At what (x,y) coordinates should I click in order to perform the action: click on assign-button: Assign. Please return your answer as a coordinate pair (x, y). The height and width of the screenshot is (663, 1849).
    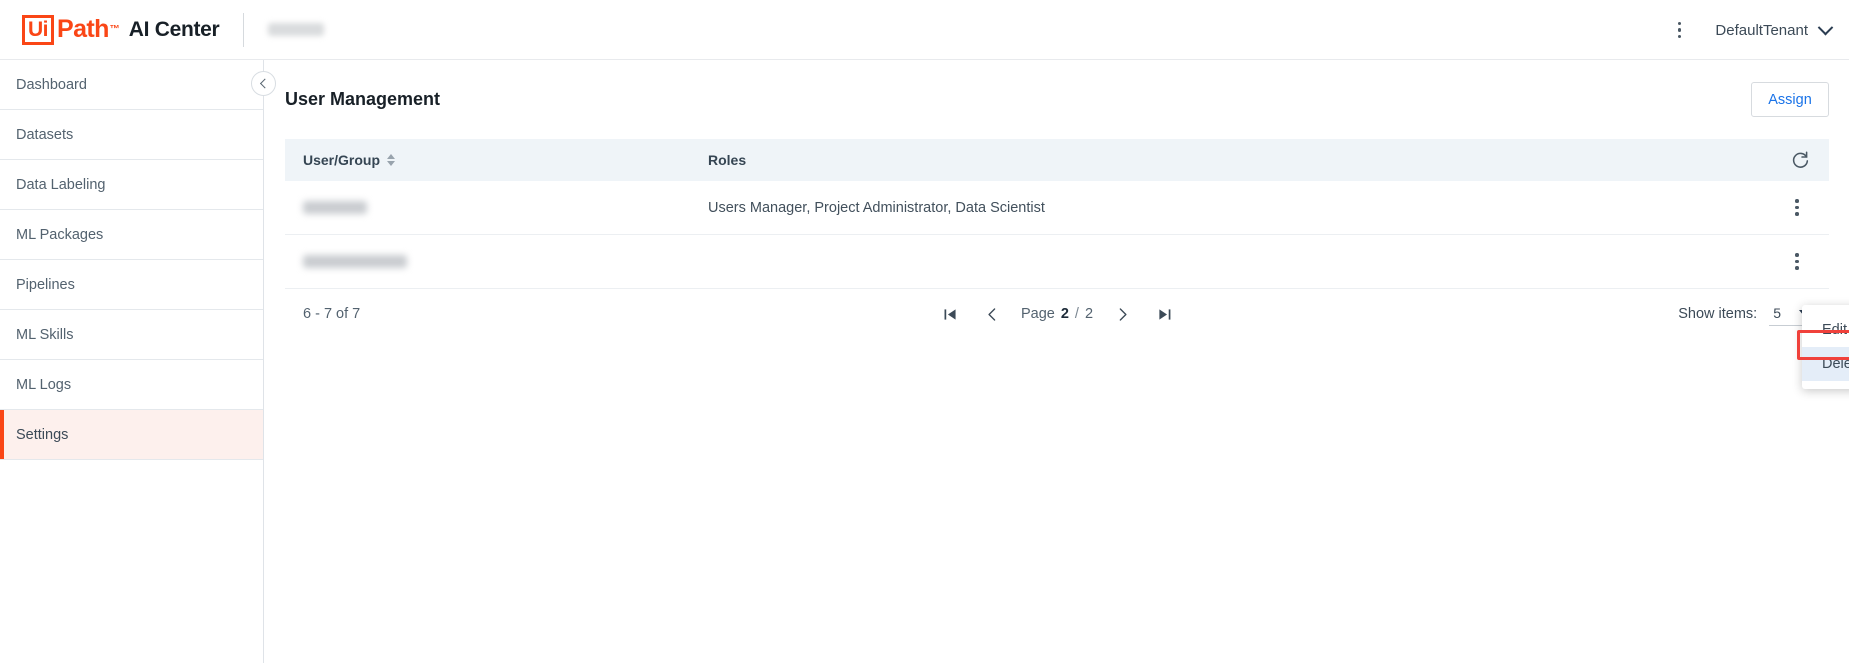
    Looking at the image, I should click on (1790, 99).